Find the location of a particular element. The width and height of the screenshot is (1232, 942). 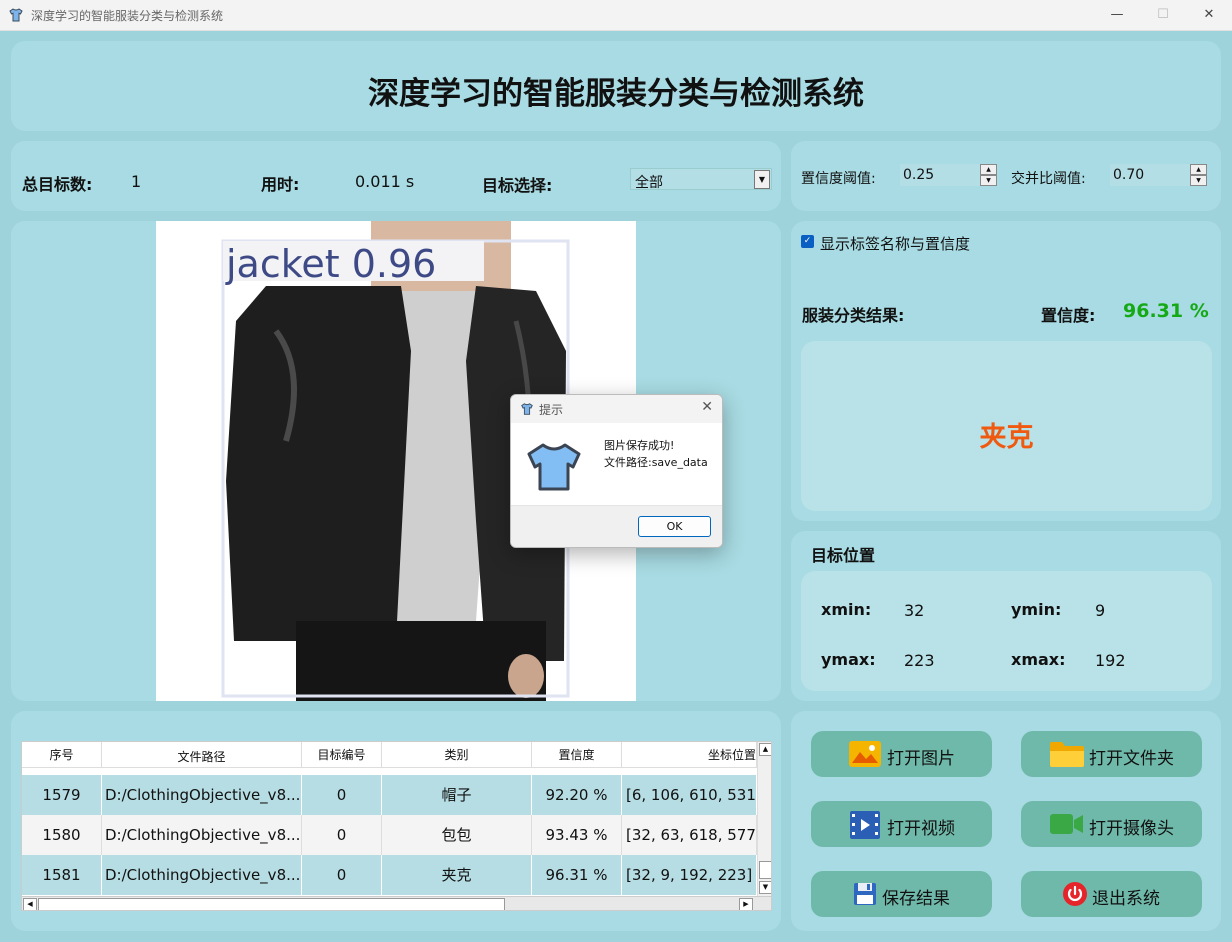

open-image-button: 打开图片 is located at coordinates (901, 754).